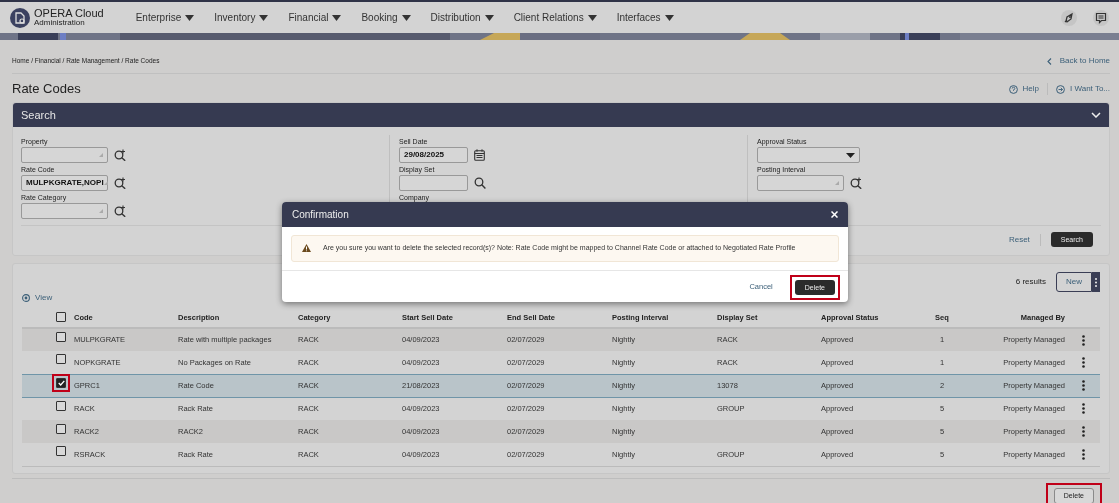 The width and height of the screenshot is (1119, 503). Describe the element at coordinates (1013, 89) in the screenshot. I see `help-icon` at that location.